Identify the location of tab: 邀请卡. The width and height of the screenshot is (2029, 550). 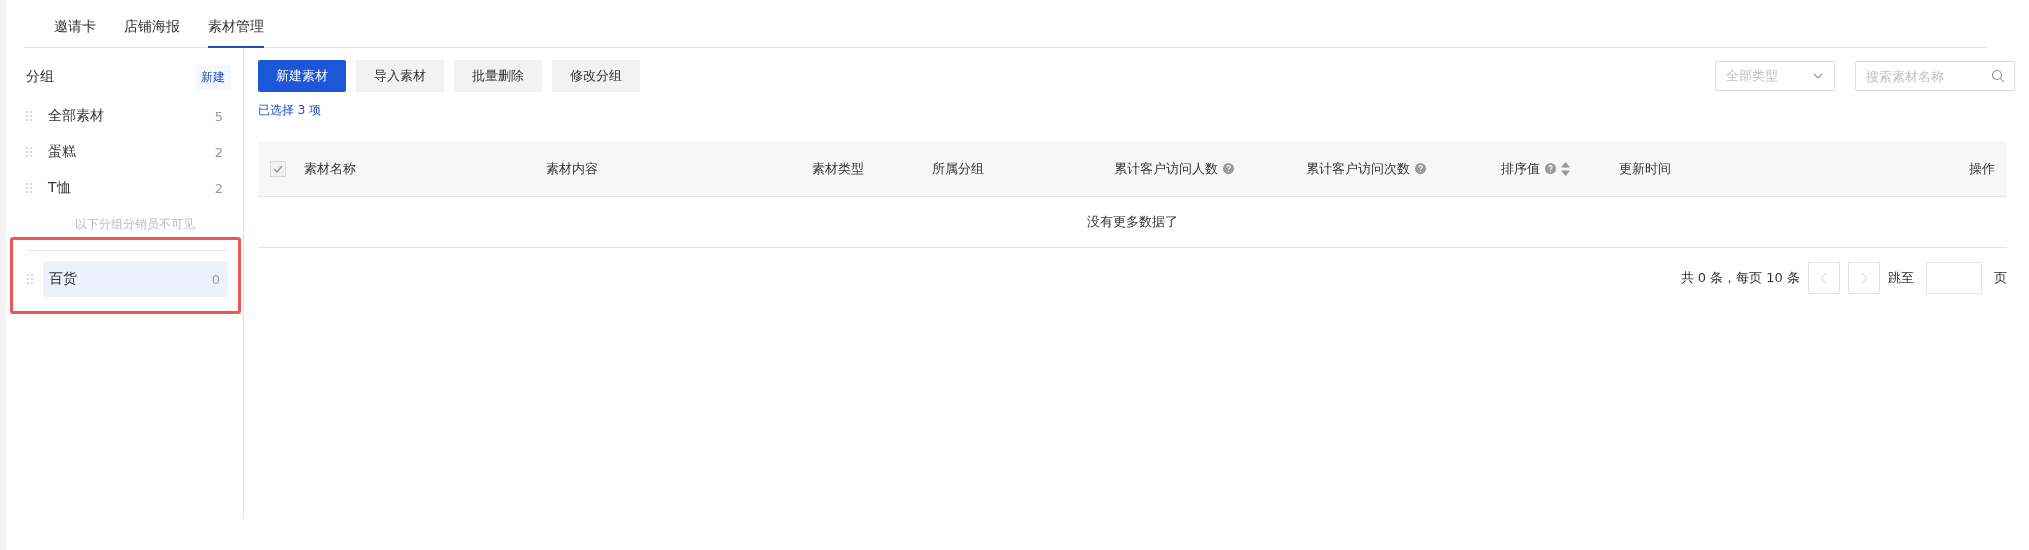
(75, 24).